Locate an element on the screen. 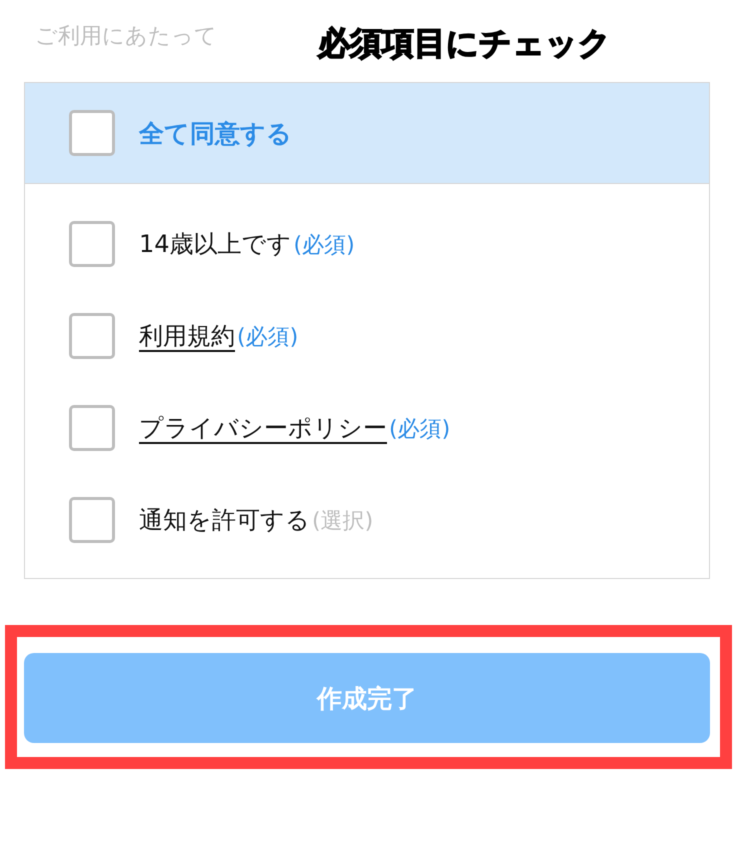 Image resolution: width=742 pixels, height=844 pixels. agree-all-label: 全て同意する is located at coordinates (215, 134).